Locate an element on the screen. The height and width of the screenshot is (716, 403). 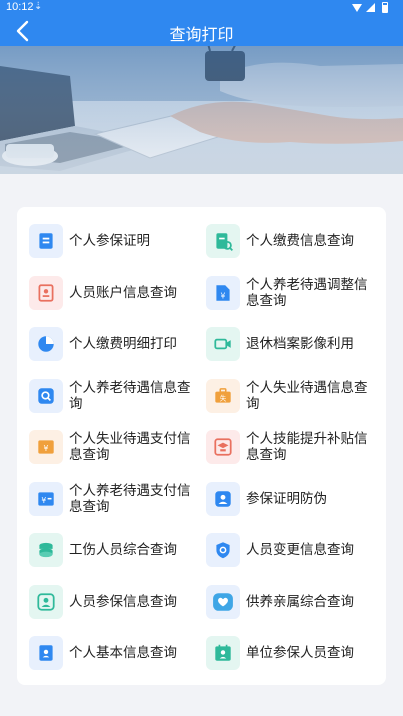
menu-item-label: 退休档案影像利用 is located at coordinates (300, 344).